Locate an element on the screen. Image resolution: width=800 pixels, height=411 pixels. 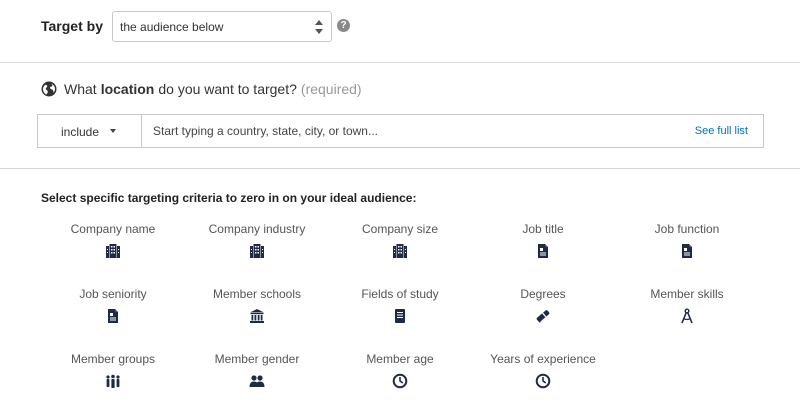
location-heading-bold: location is located at coordinates (127, 89).